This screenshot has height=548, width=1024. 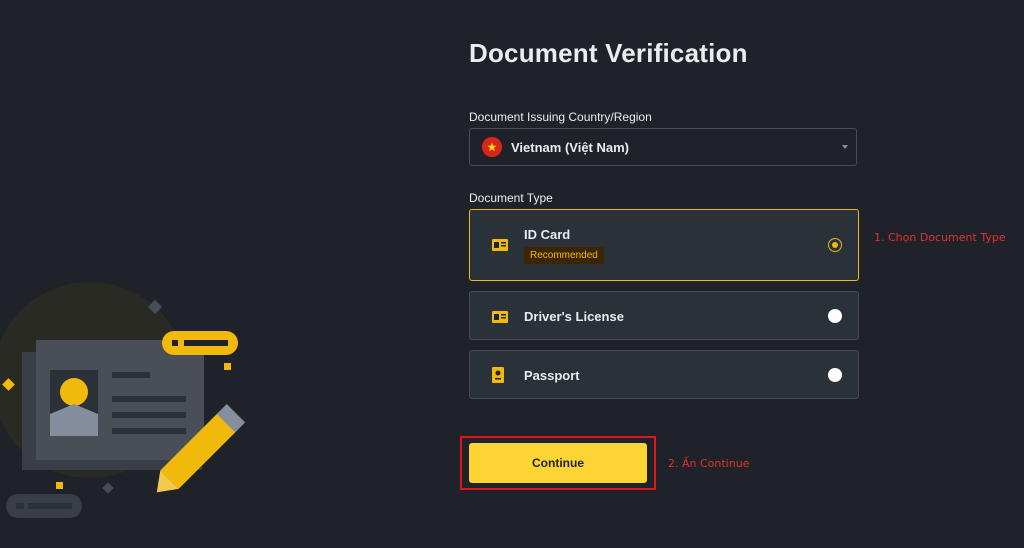 What do you see at coordinates (664, 374) in the screenshot?
I see `document-option-passport: Passport` at bounding box center [664, 374].